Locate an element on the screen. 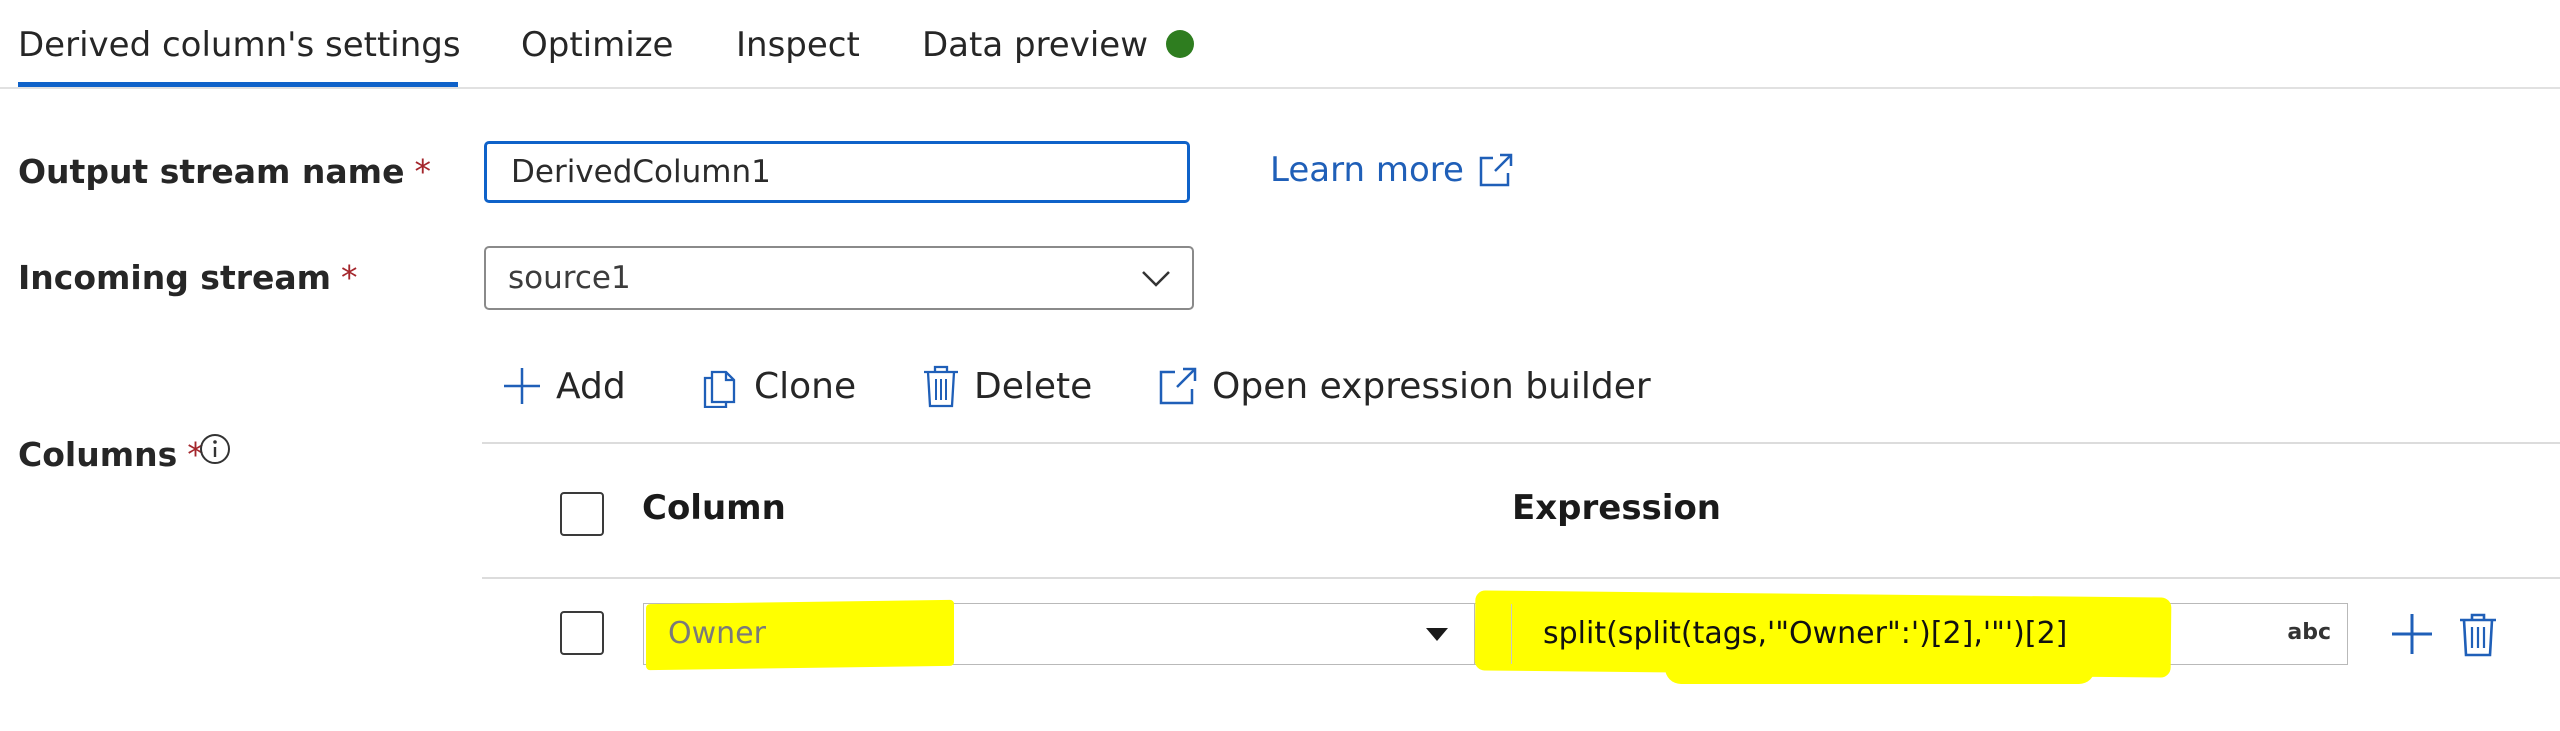 The width and height of the screenshot is (2560, 731). header-divider is located at coordinates (1521, 578).